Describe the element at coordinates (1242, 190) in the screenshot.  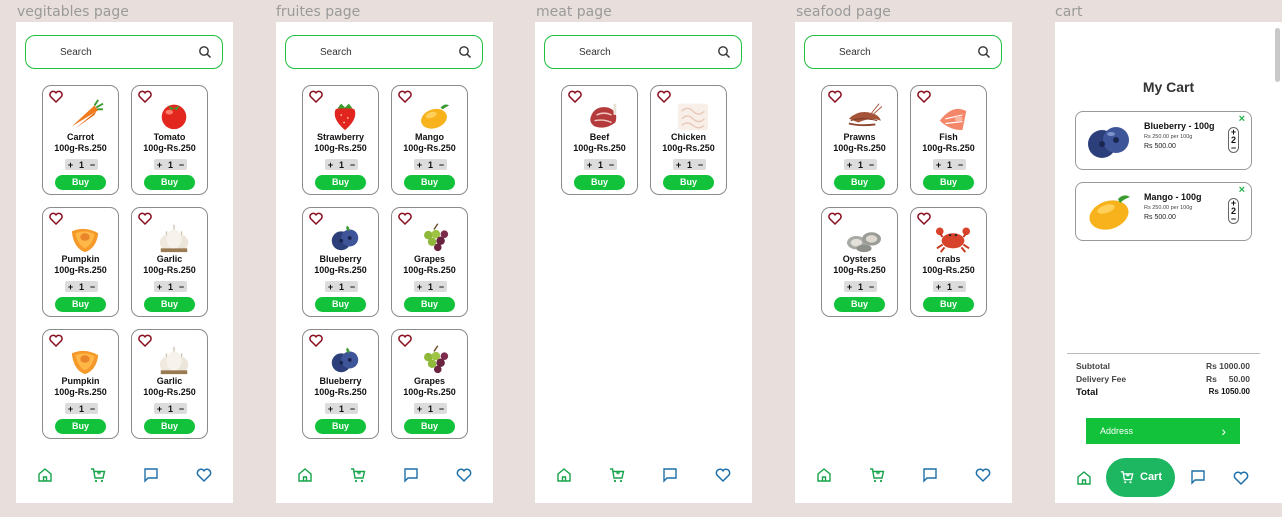
I see `remove-item-button: ×` at that location.